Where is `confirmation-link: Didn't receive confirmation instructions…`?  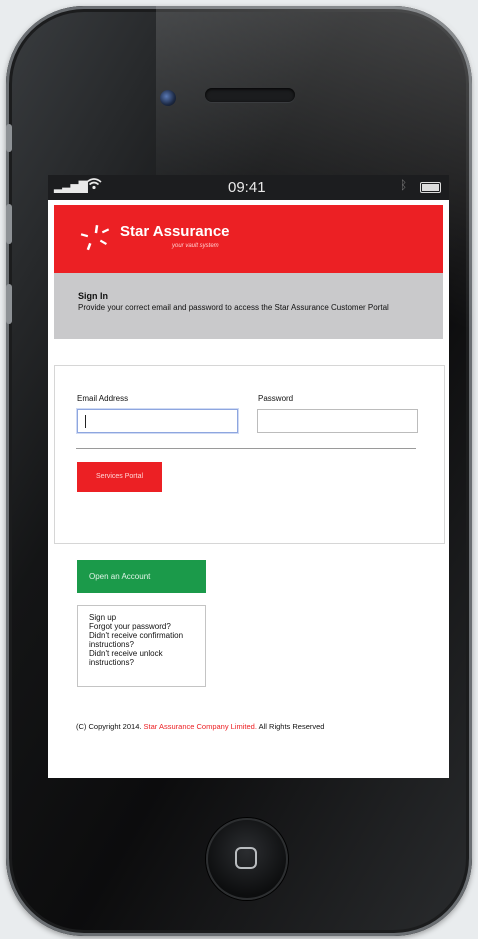
confirmation-link: Didn't receive confirmation instructions… is located at coordinates (147, 640).